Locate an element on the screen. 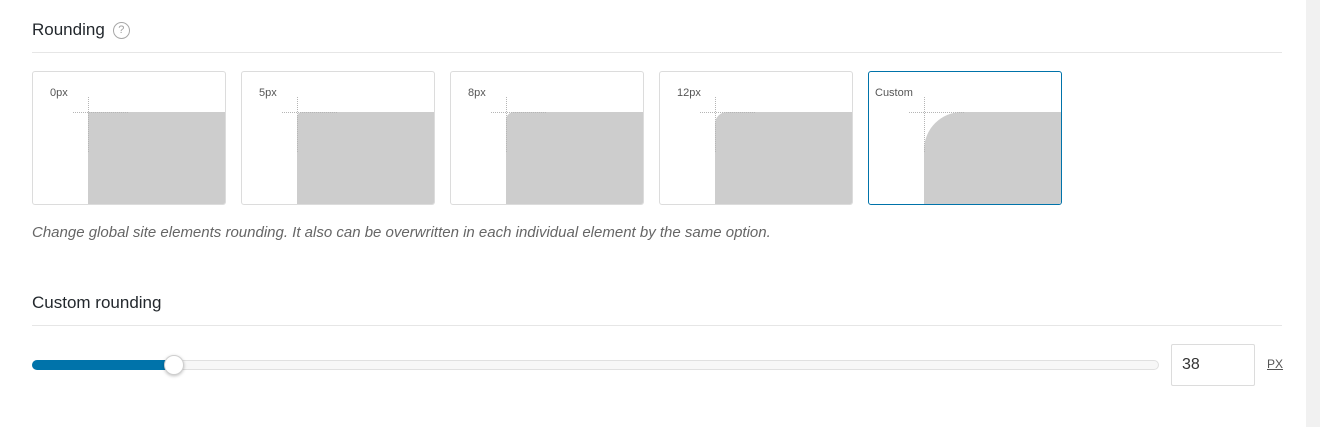 This screenshot has width=1320, height=427. rounding-option-0px: 0px is located at coordinates (129, 138).